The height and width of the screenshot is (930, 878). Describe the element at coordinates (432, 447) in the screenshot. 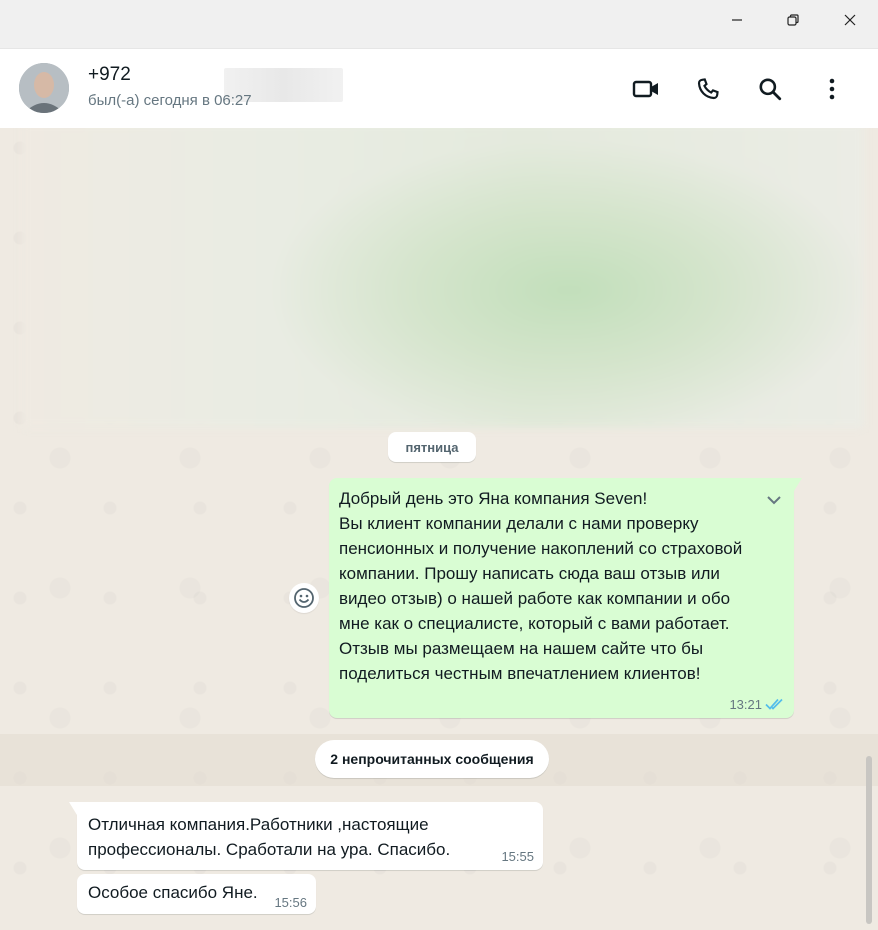

I see `date-separator: пятница` at that location.